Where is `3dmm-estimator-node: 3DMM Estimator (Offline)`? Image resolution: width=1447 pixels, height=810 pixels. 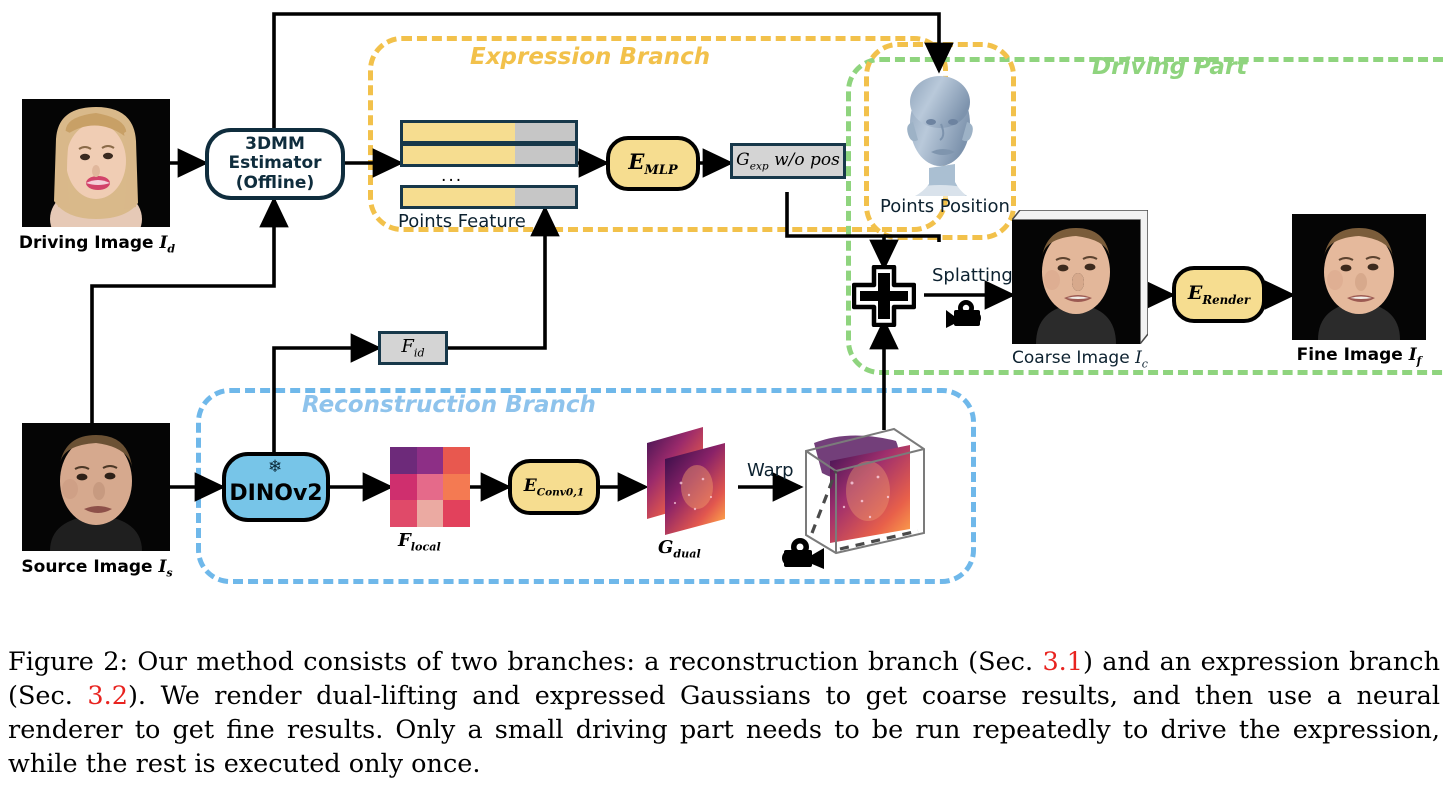 3dmm-estimator-node: 3DMM Estimator (Offline) is located at coordinates (275, 164).